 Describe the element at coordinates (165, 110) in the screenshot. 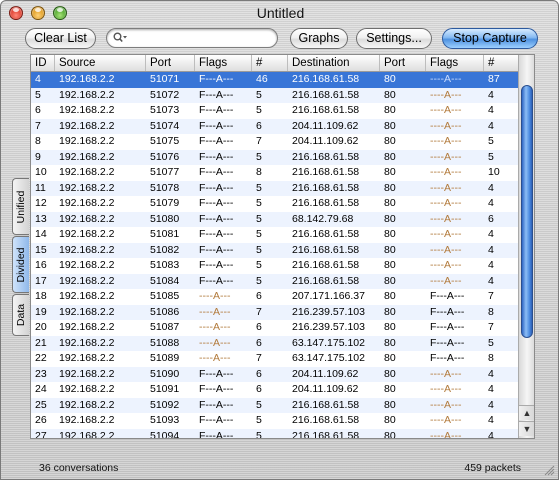

I see `cell-source-port: 51073` at that location.